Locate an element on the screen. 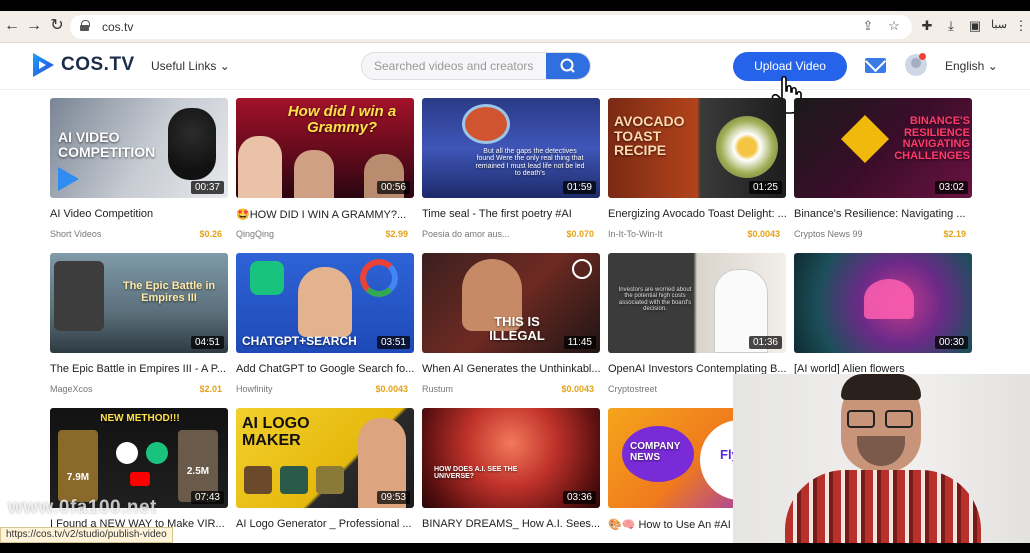 The image size is (1030, 553). video-thumbnail: THIS IS ILLEGAL 11:45 is located at coordinates (511, 303).